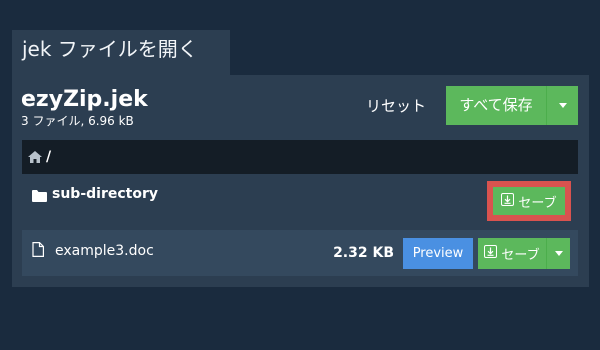  I want to click on breadcrumb: /, so click(300, 157).